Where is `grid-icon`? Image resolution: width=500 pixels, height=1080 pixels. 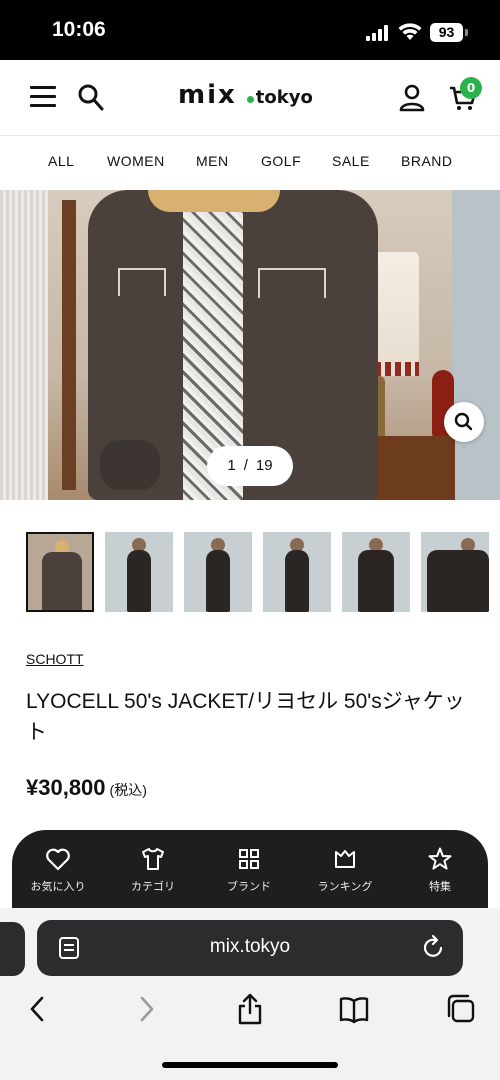 grid-icon is located at coordinates (249, 859).